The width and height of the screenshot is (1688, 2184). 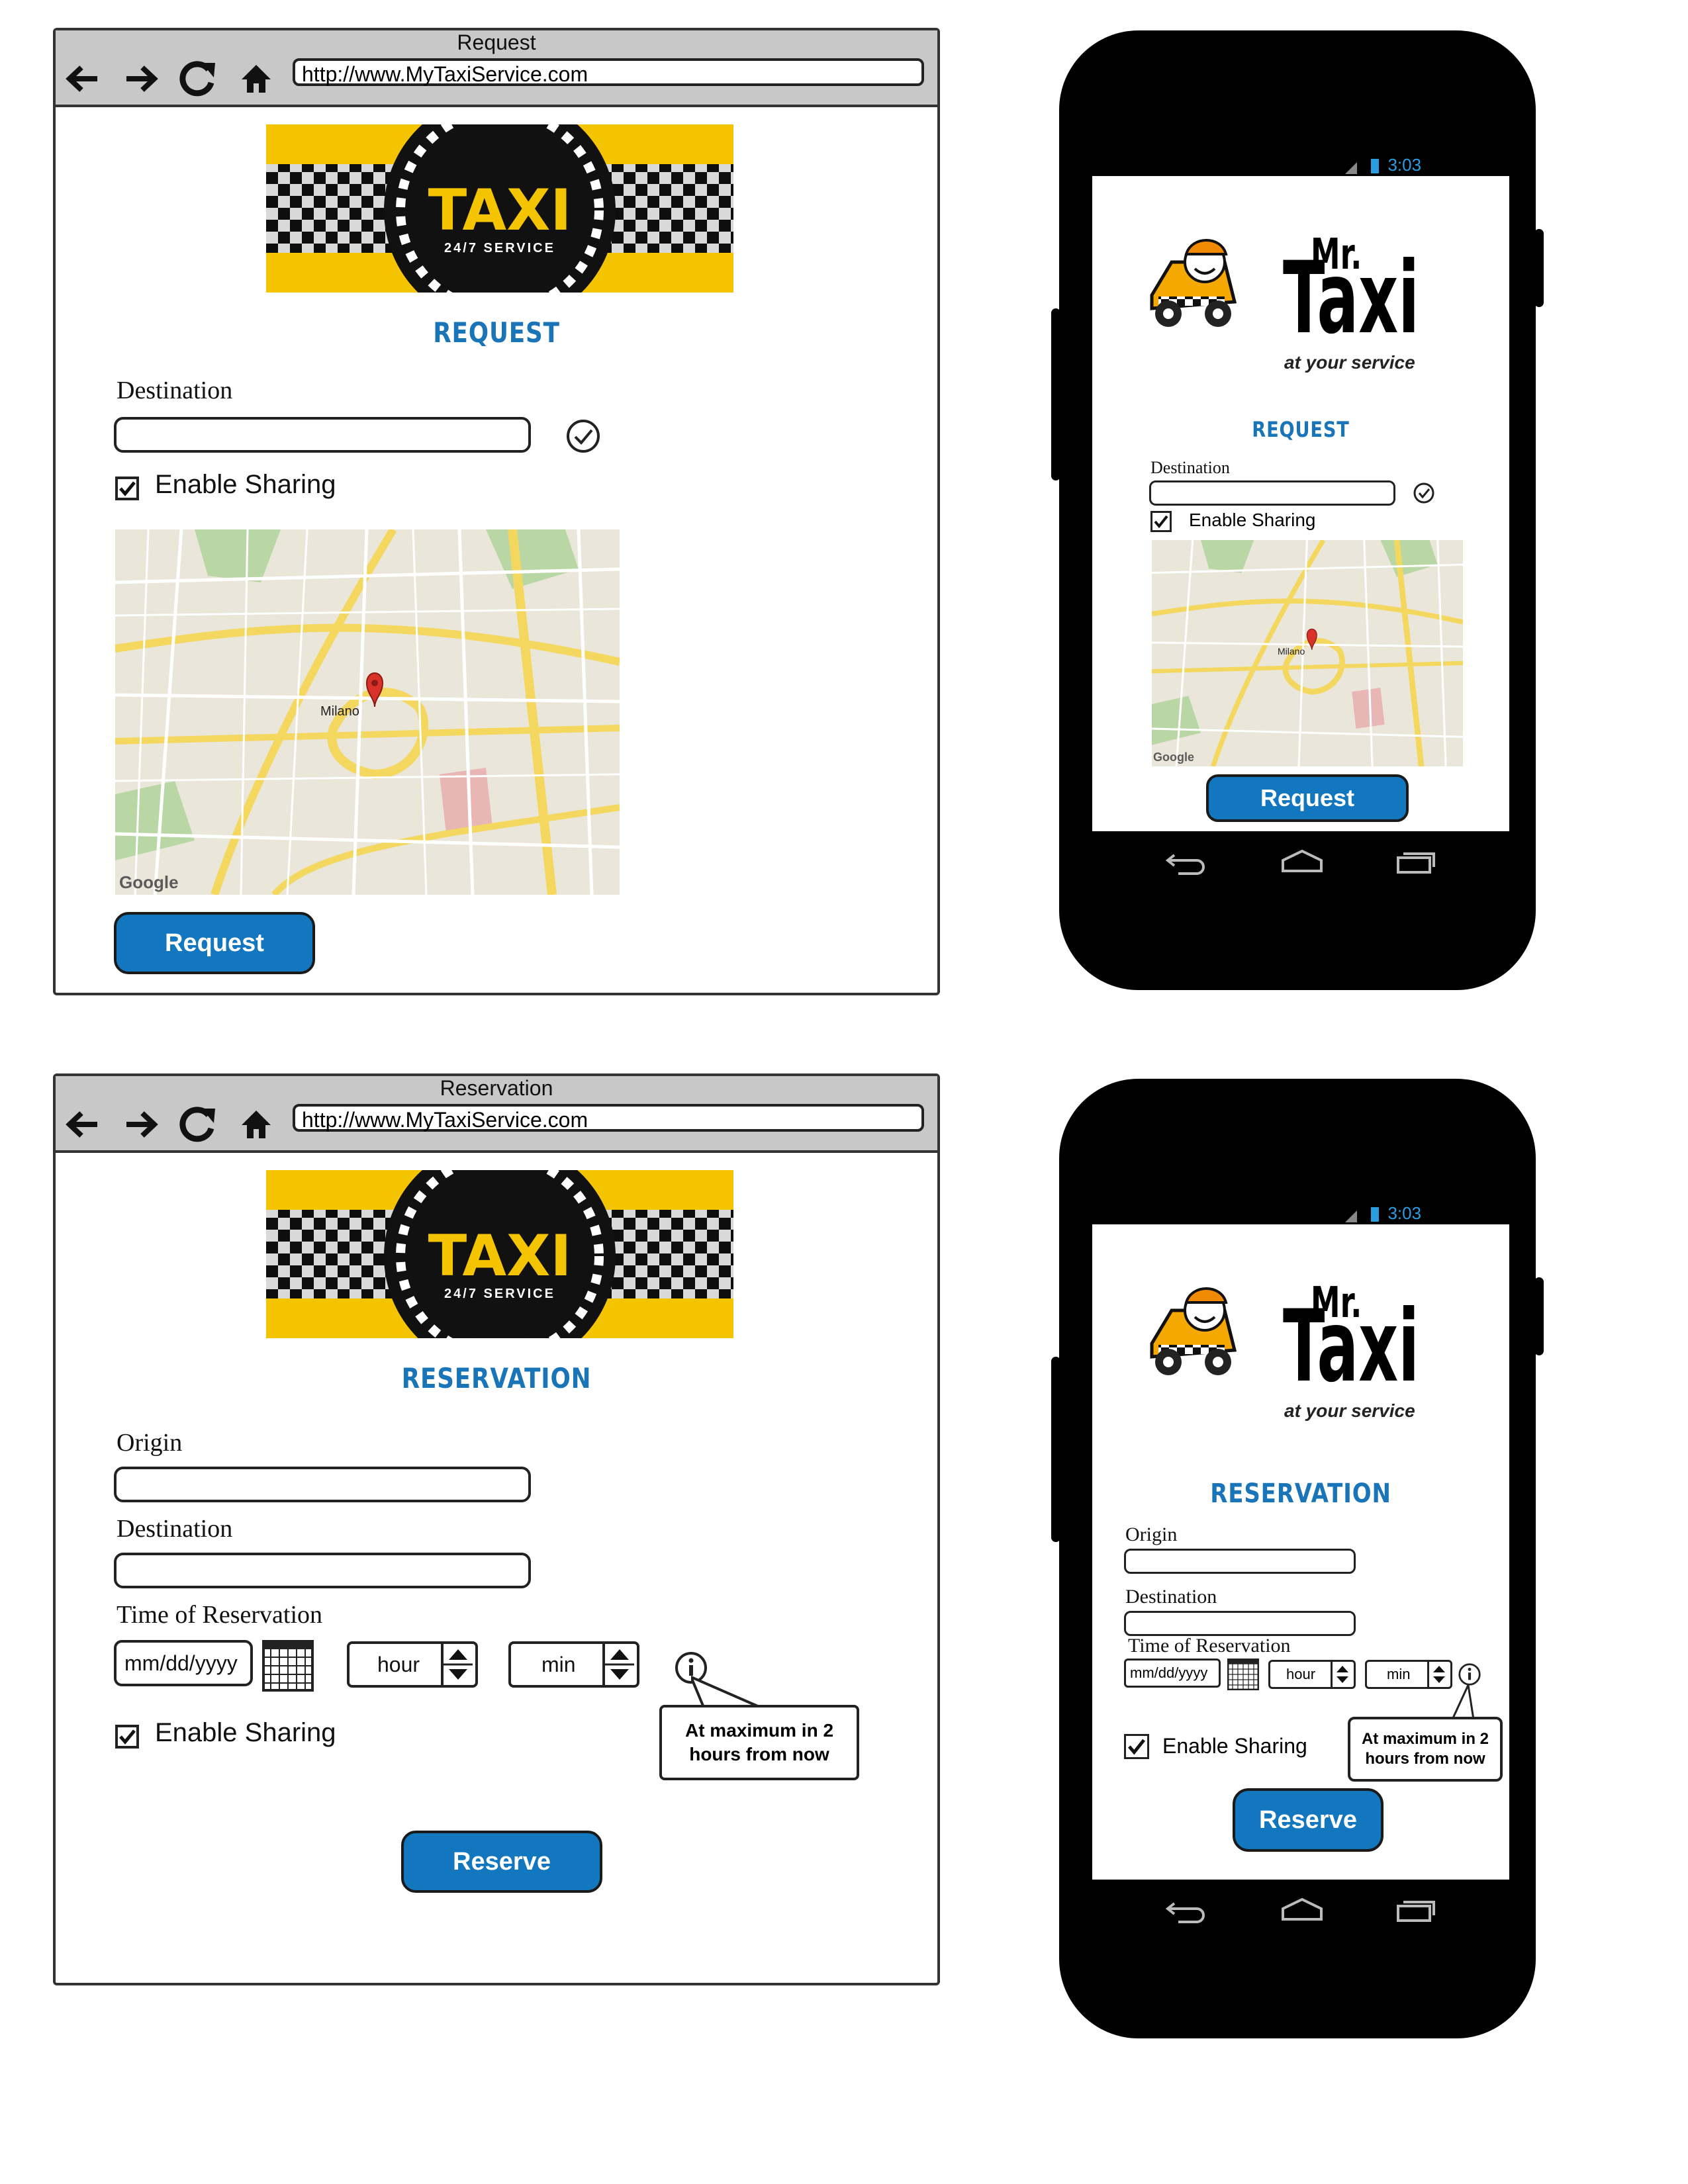 I want to click on logo-text: TAXI, so click(x=500, y=210).